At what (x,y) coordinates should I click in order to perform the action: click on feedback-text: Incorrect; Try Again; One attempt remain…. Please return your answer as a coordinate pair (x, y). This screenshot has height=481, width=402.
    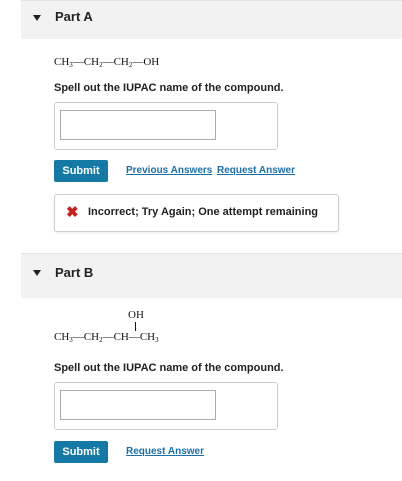
    Looking at the image, I should click on (203, 212).